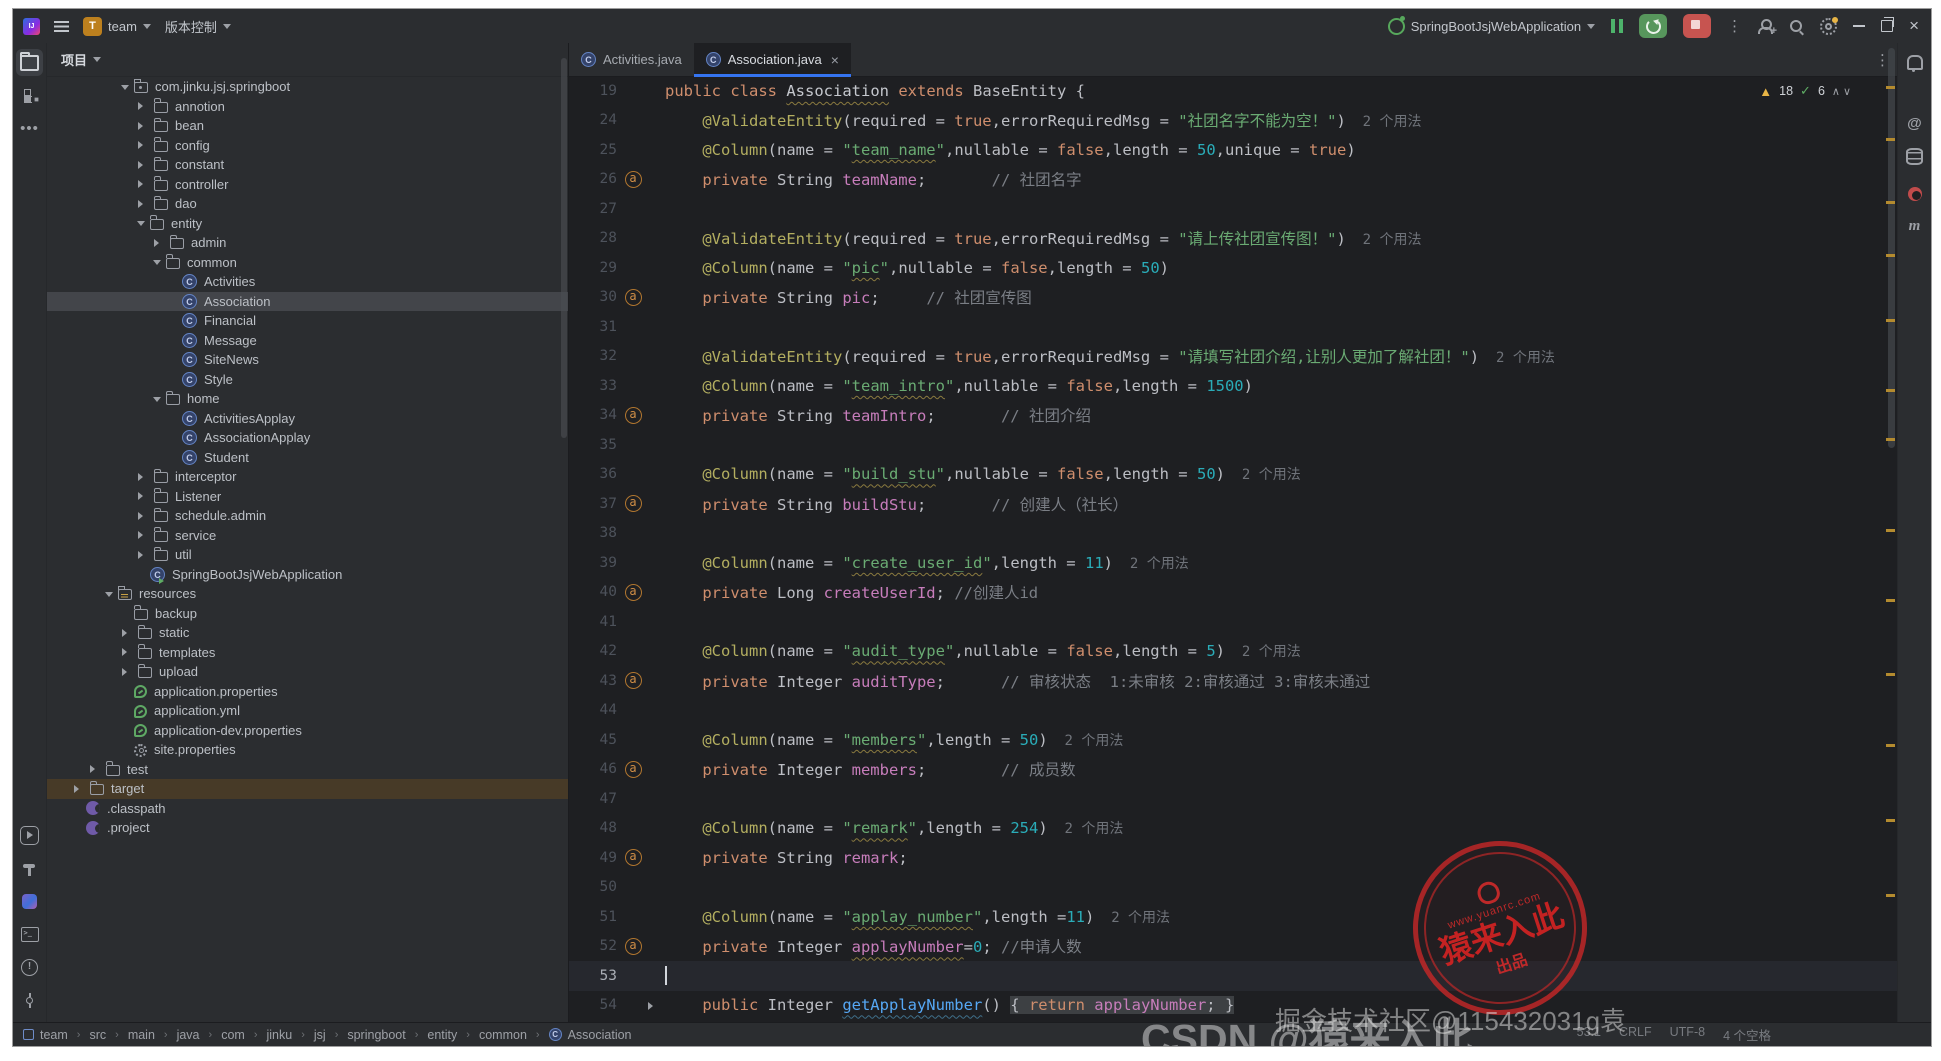  What do you see at coordinates (1888, 24) in the screenshot?
I see `maximize-icon` at bounding box center [1888, 24].